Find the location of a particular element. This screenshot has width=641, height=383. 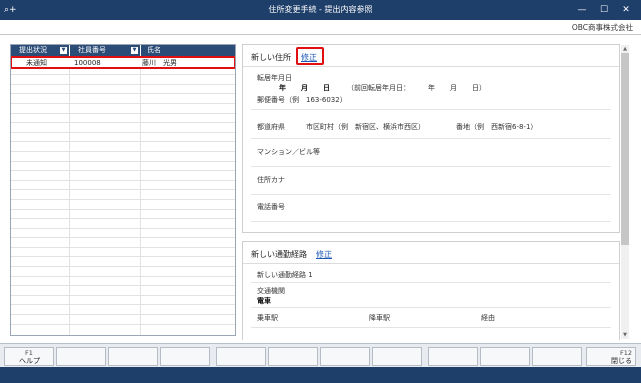

window-title: 住所変更手続 - 提出内容参照 is located at coordinates (320, 9).